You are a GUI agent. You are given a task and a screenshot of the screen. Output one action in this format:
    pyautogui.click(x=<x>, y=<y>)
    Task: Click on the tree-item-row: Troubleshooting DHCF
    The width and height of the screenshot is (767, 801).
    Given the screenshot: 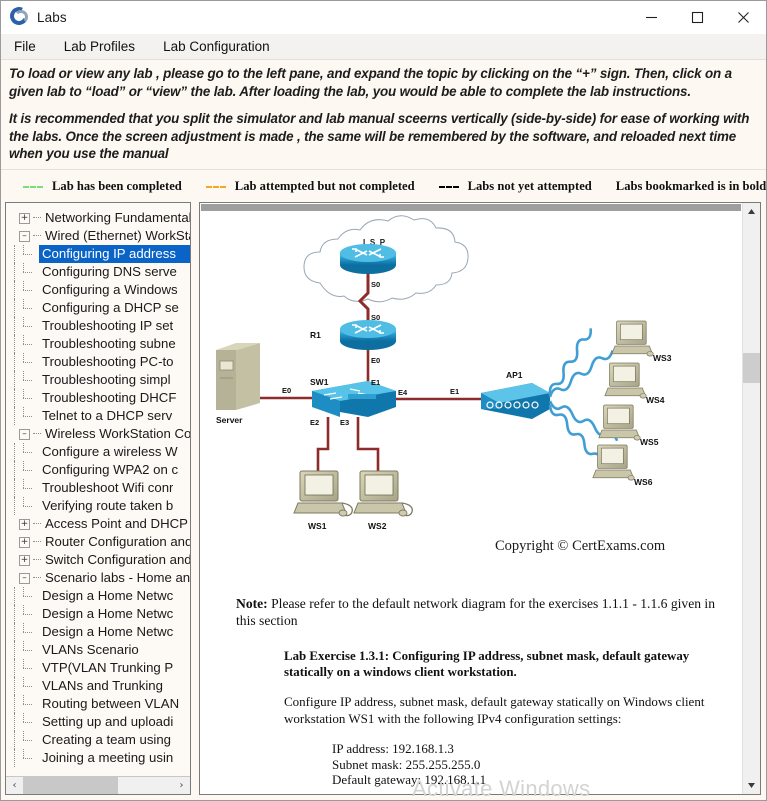 What is the action you would take?
    pyautogui.click(x=98, y=398)
    